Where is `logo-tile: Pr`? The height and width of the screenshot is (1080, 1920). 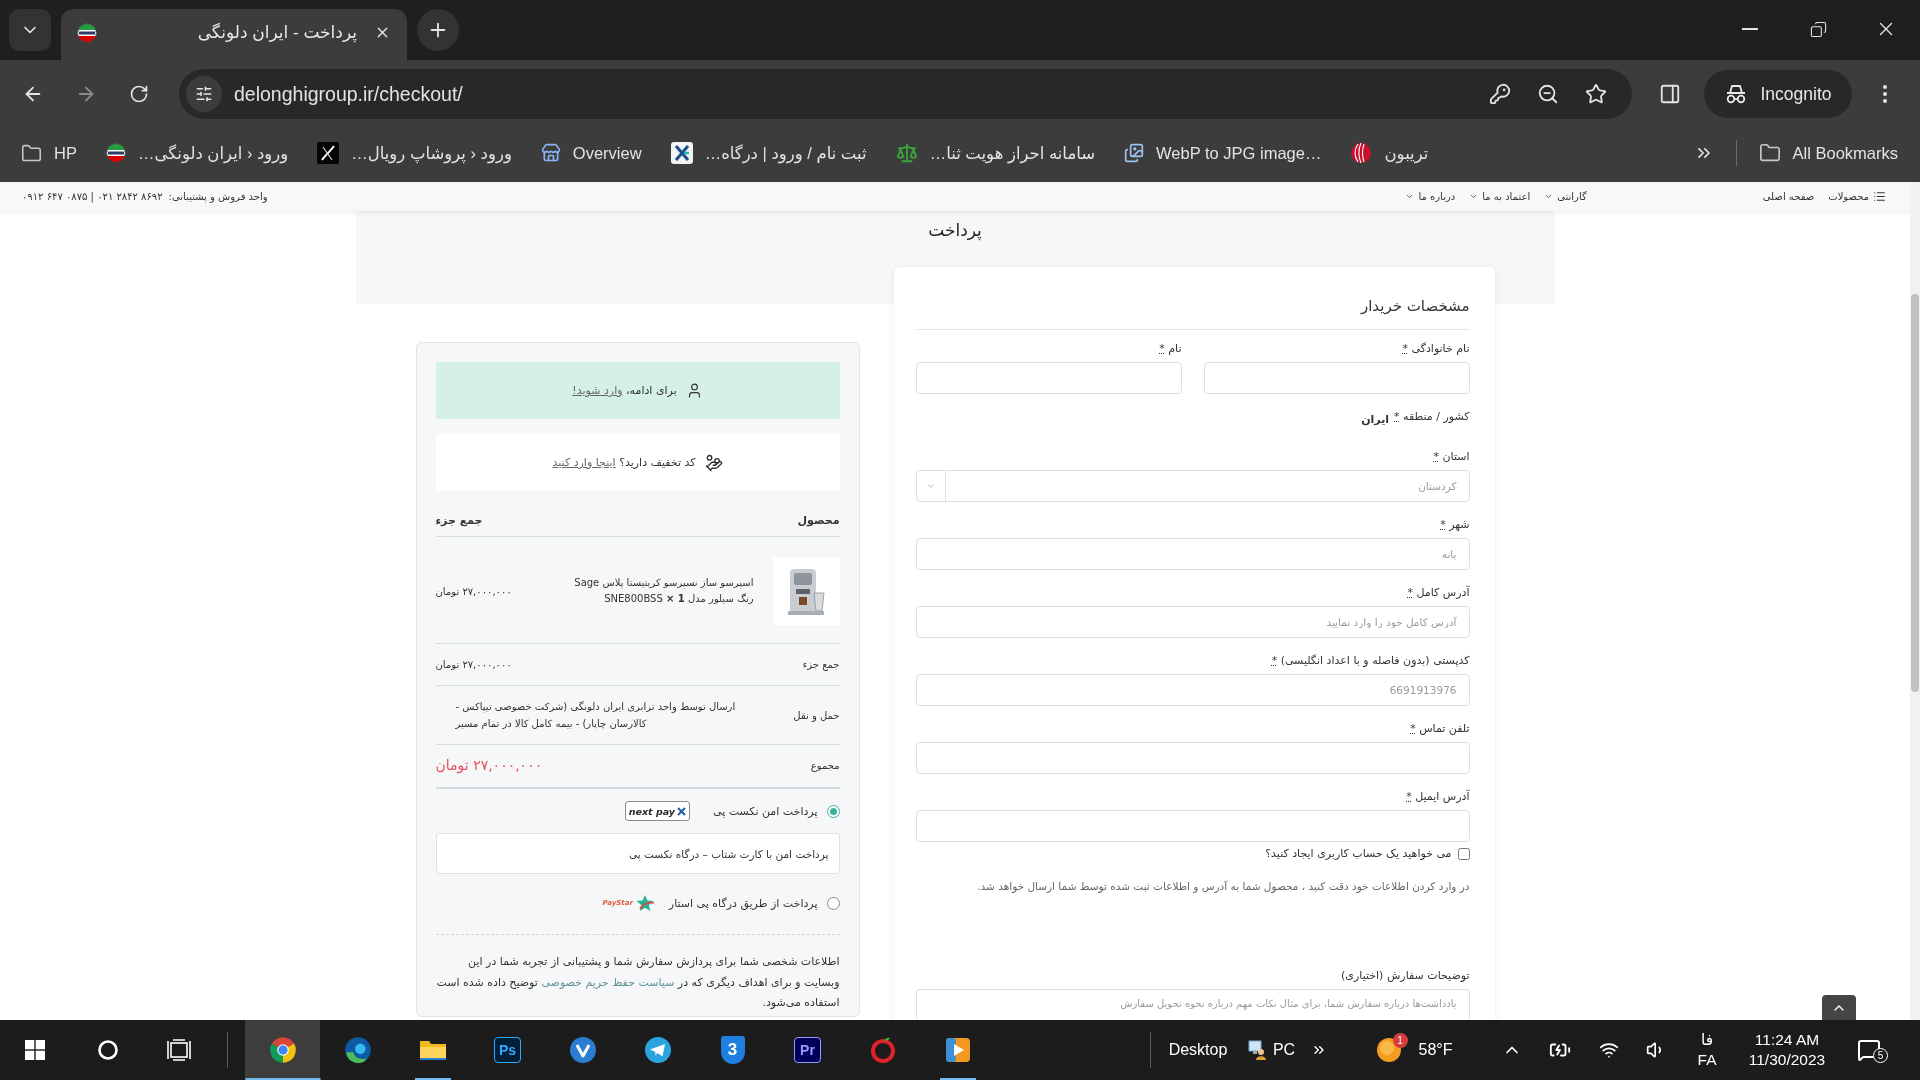
logo-tile: Pr is located at coordinates (807, 1050).